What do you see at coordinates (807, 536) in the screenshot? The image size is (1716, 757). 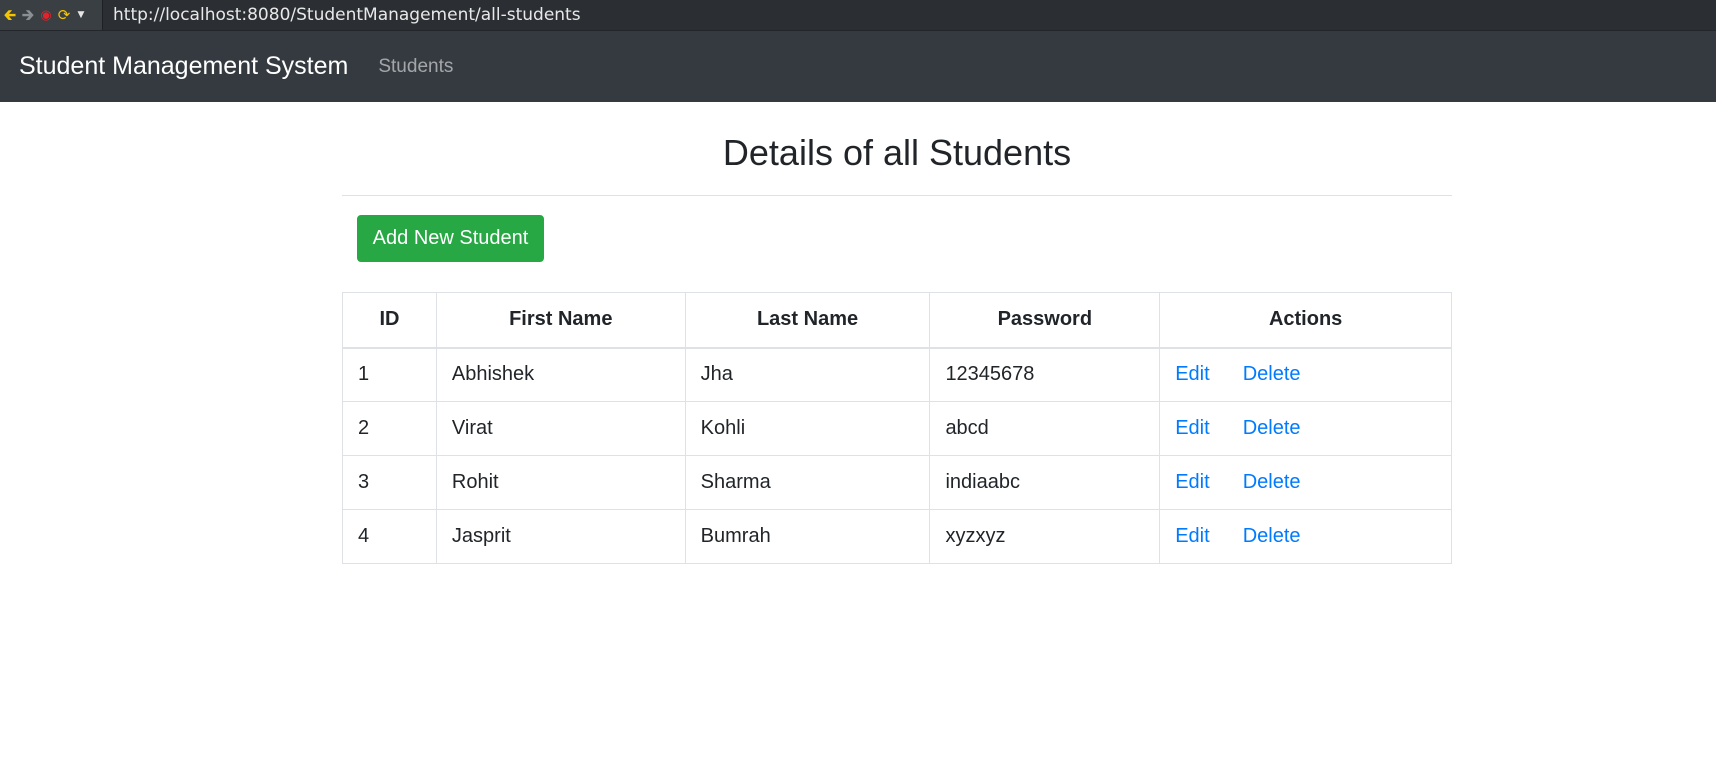 I see `cell-last-name: Bumrah` at bounding box center [807, 536].